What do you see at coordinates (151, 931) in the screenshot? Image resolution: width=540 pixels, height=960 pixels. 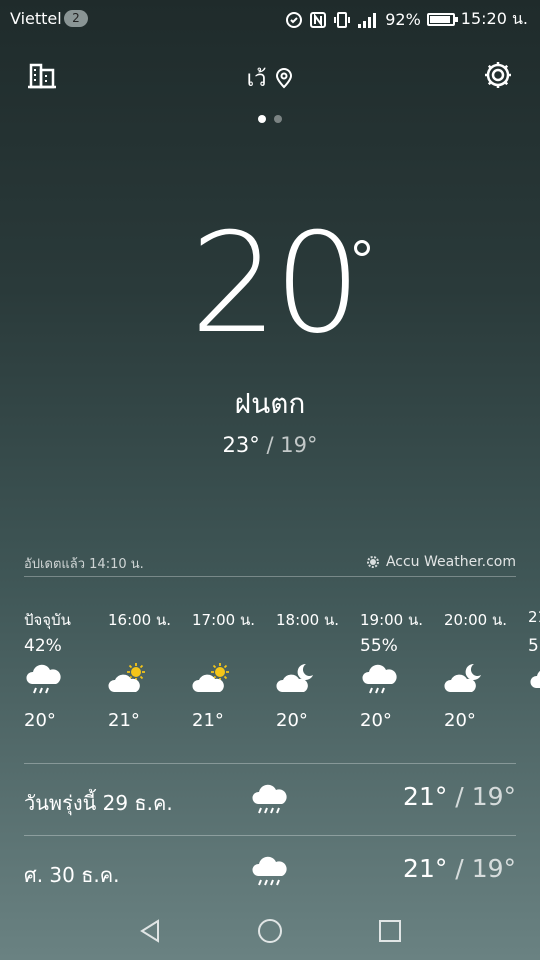 I see `back-icon` at bounding box center [151, 931].